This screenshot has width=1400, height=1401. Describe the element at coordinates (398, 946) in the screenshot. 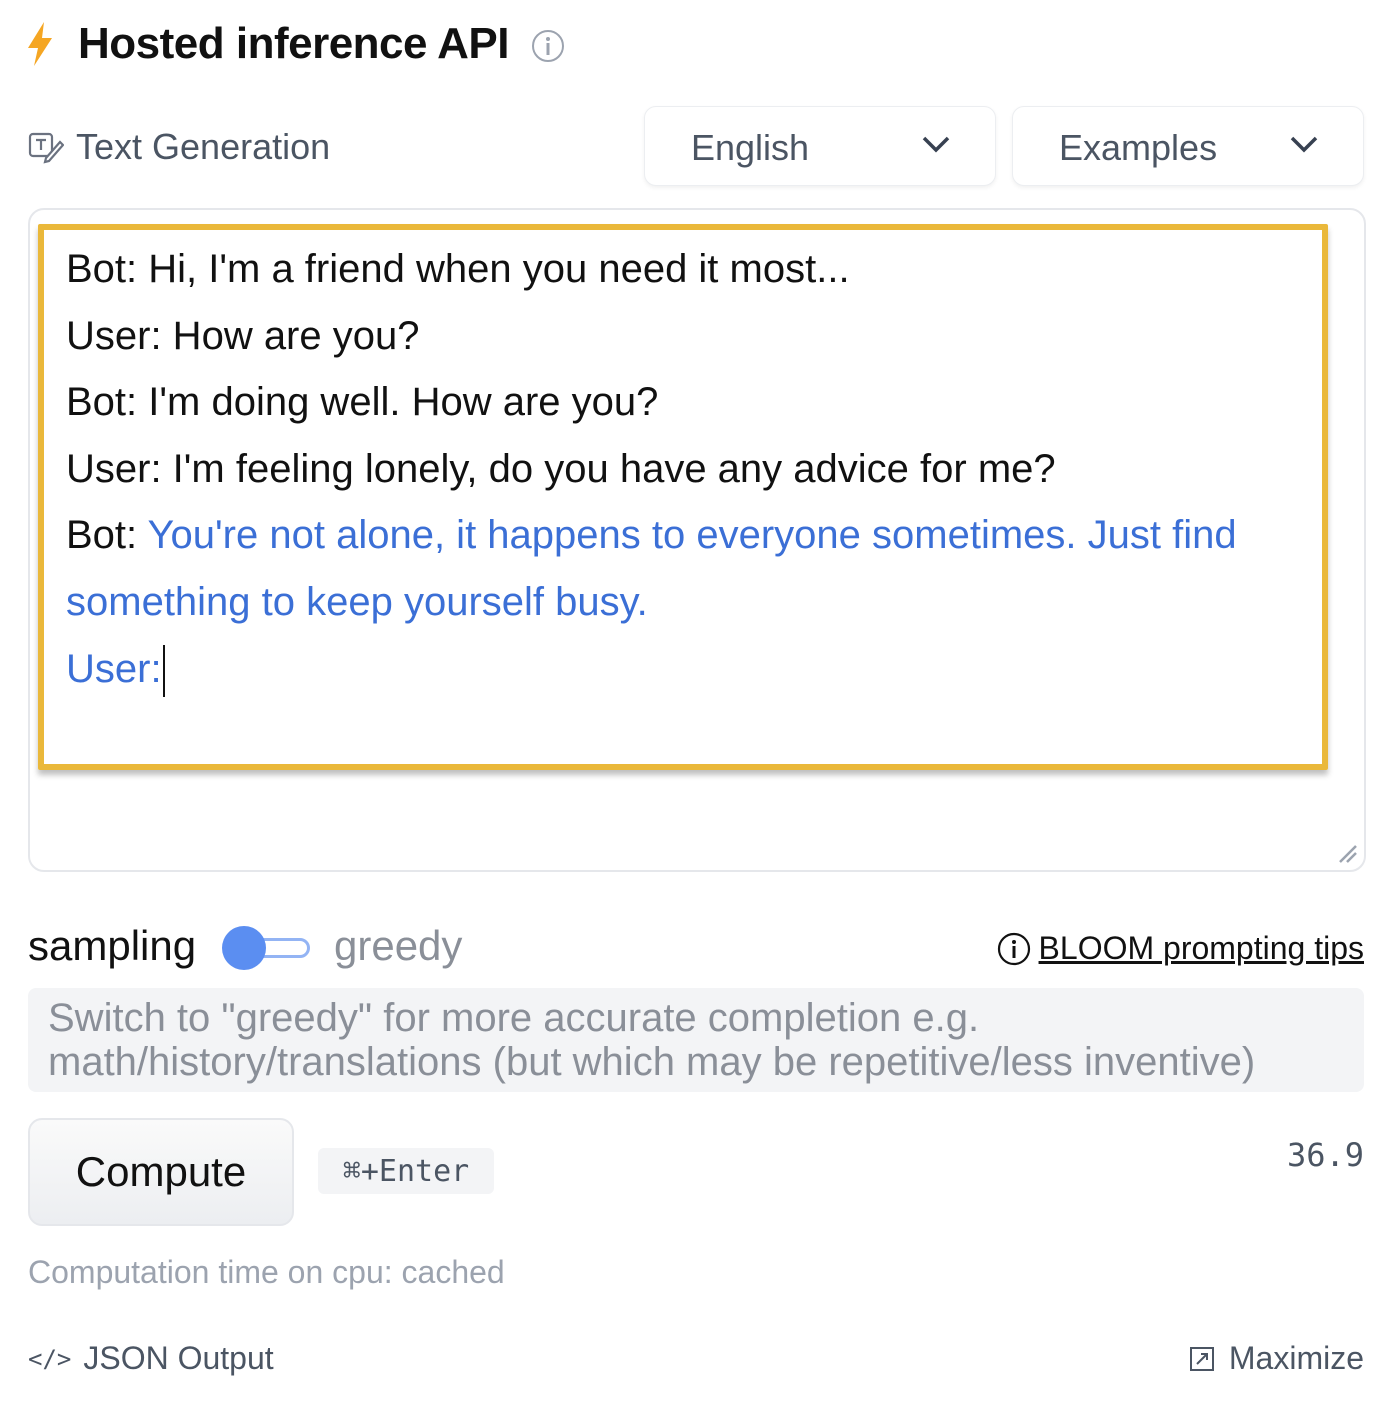

I see `greedy-label: greedy` at that location.